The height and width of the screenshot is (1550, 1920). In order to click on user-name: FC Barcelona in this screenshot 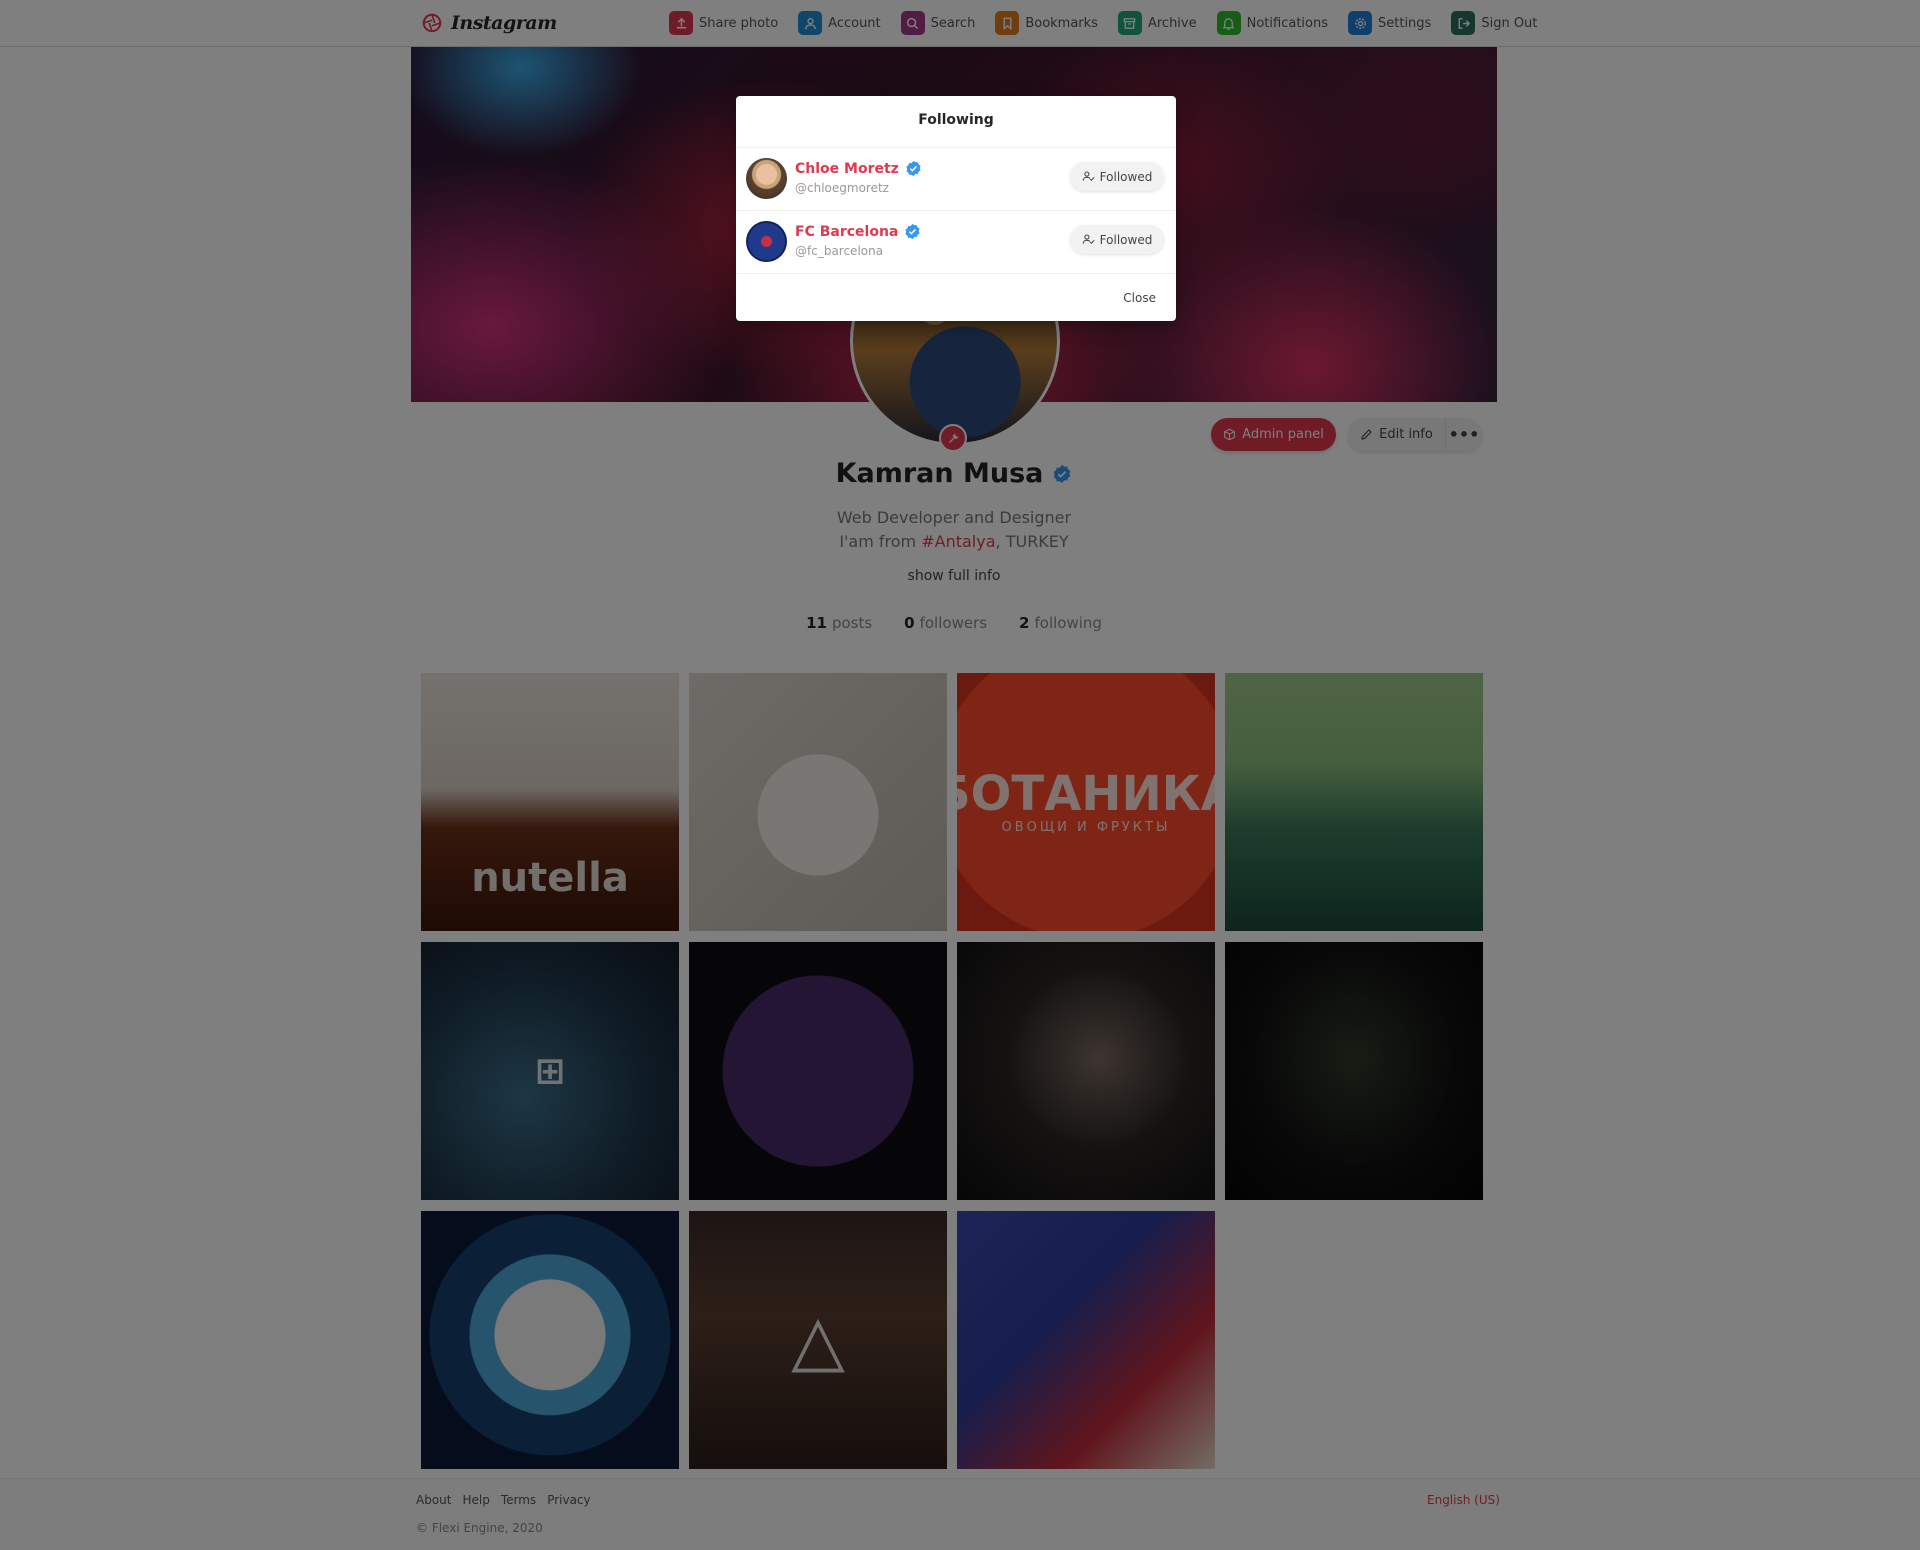, I will do `click(858, 231)`.